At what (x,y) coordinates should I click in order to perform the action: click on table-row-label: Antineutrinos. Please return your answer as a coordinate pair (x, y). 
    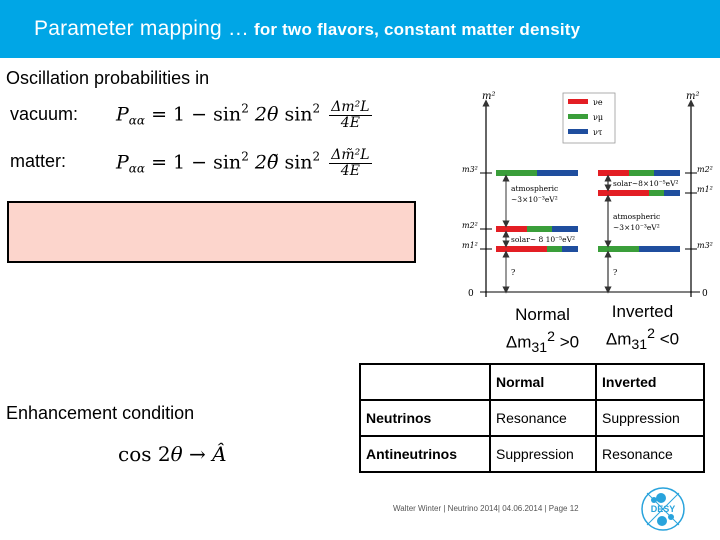
    Looking at the image, I should click on (425, 454).